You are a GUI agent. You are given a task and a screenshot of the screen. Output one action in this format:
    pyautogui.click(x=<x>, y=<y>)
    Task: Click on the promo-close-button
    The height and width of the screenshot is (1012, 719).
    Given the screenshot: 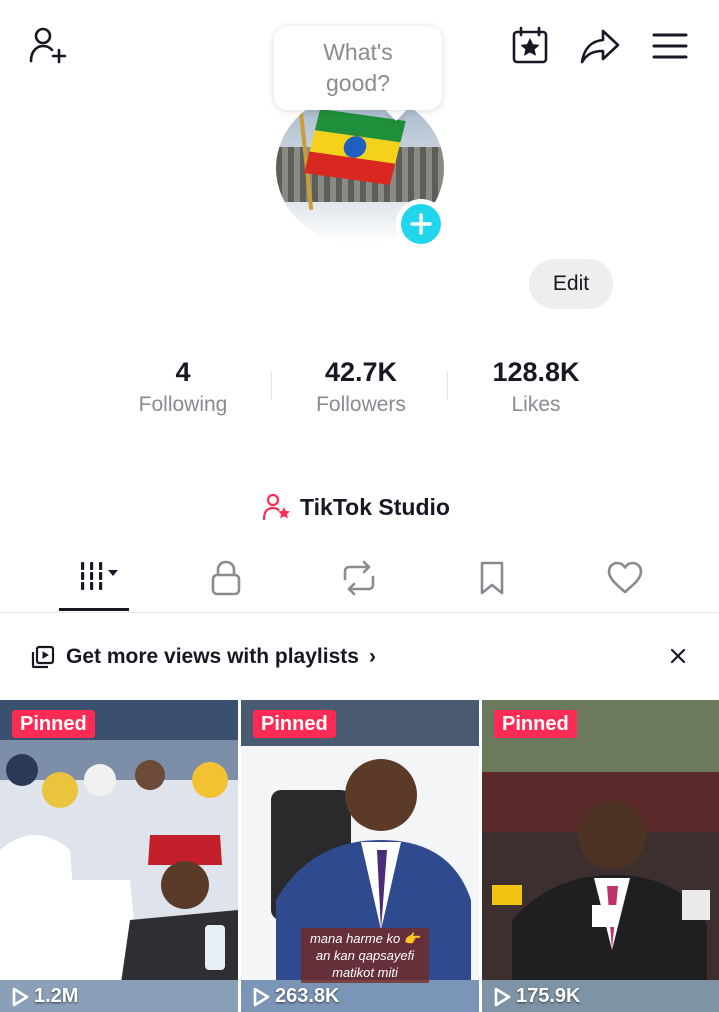 What is the action you would take?
    pyautogui.click(x=678, y=656)
    